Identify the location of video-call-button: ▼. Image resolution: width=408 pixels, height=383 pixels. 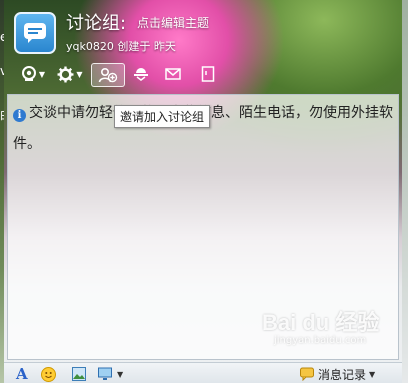
(33, 74).